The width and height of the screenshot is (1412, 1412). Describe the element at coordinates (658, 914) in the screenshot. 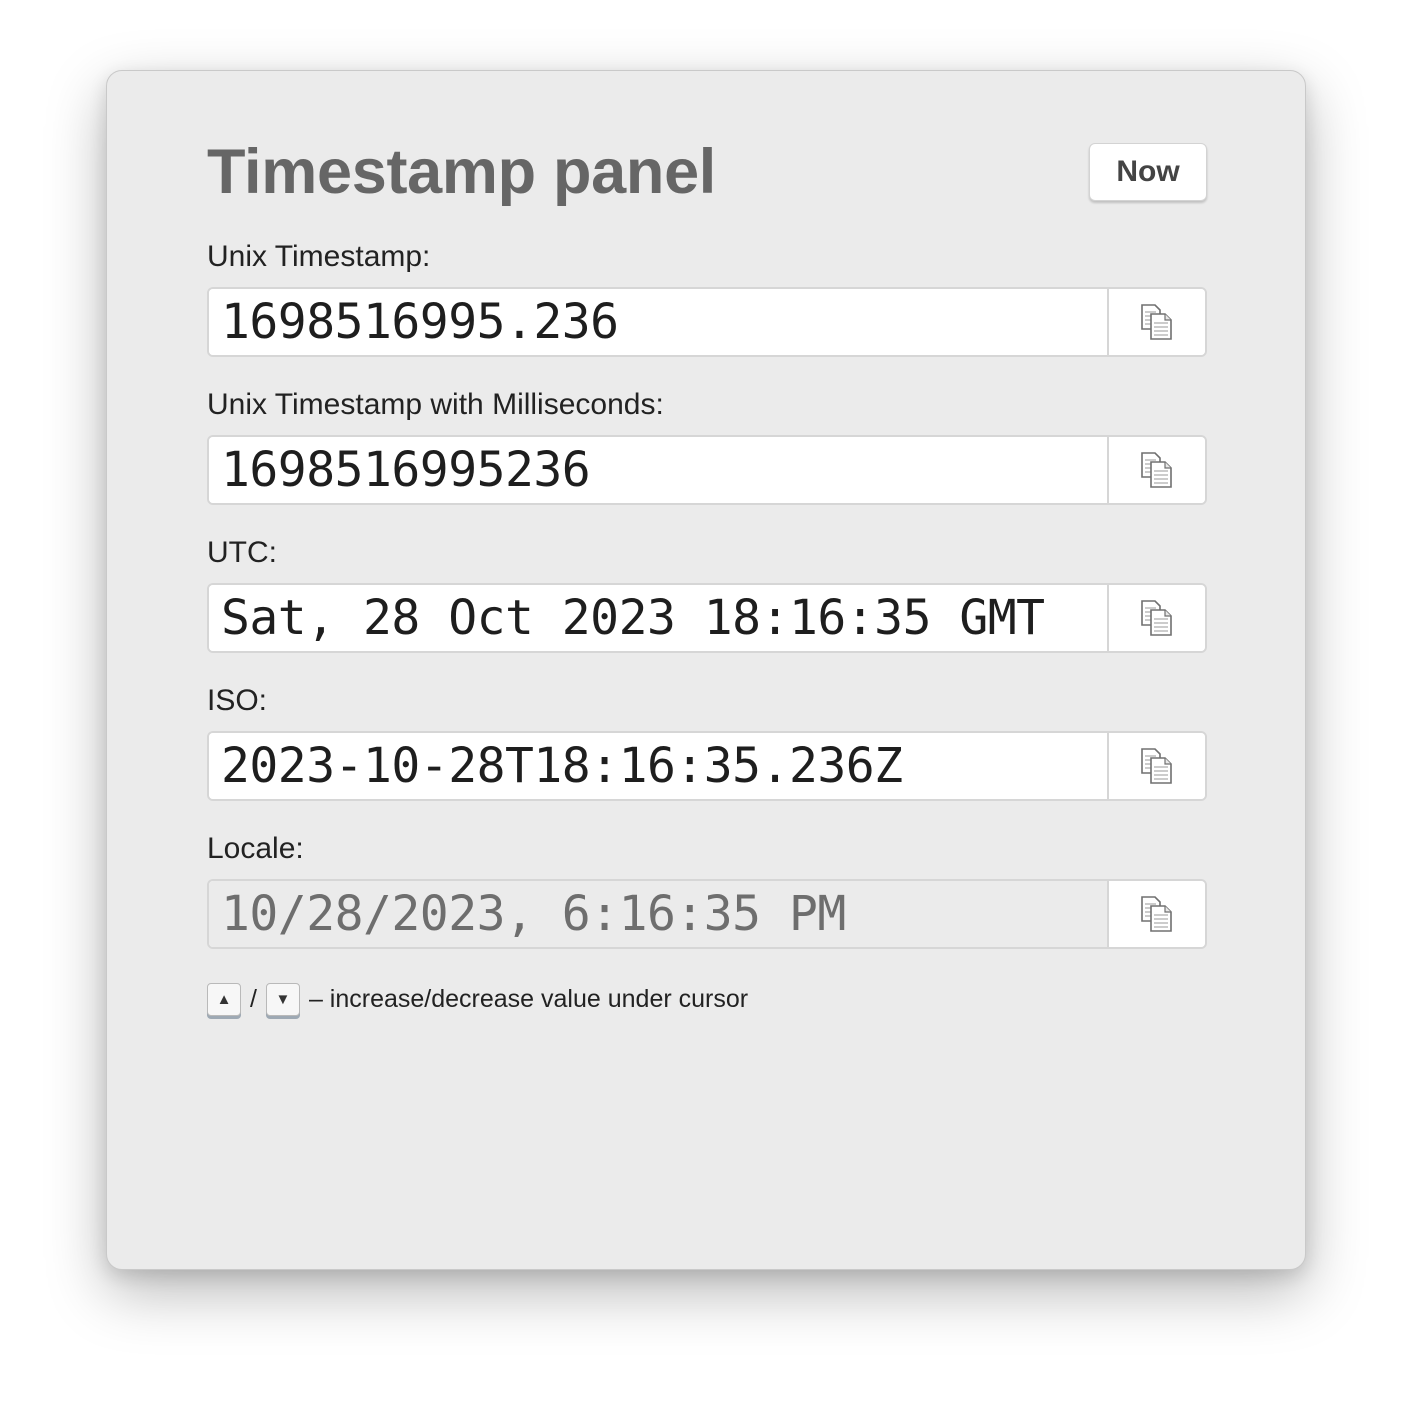

I see `locale-input: 10/28/2023, 6:16:35 PM` at that location.